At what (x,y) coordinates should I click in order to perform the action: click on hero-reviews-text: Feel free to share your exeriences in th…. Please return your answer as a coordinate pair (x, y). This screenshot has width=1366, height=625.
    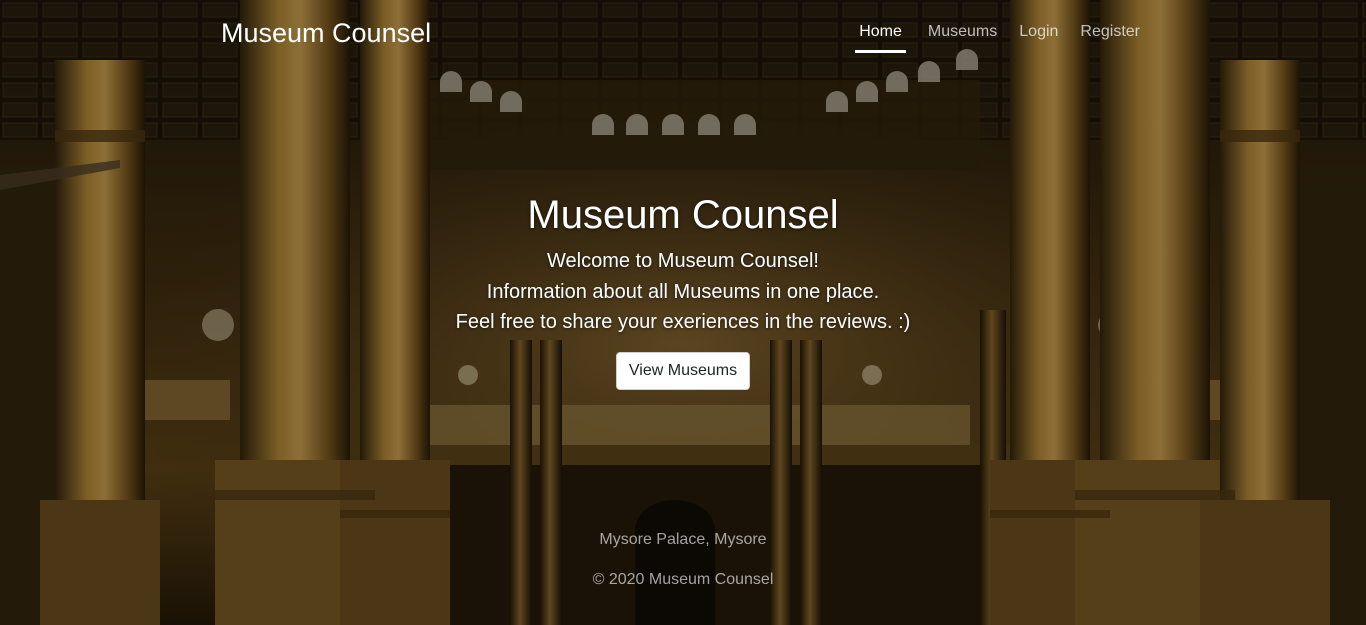
    Looking at the image, I should click on (683, 322).